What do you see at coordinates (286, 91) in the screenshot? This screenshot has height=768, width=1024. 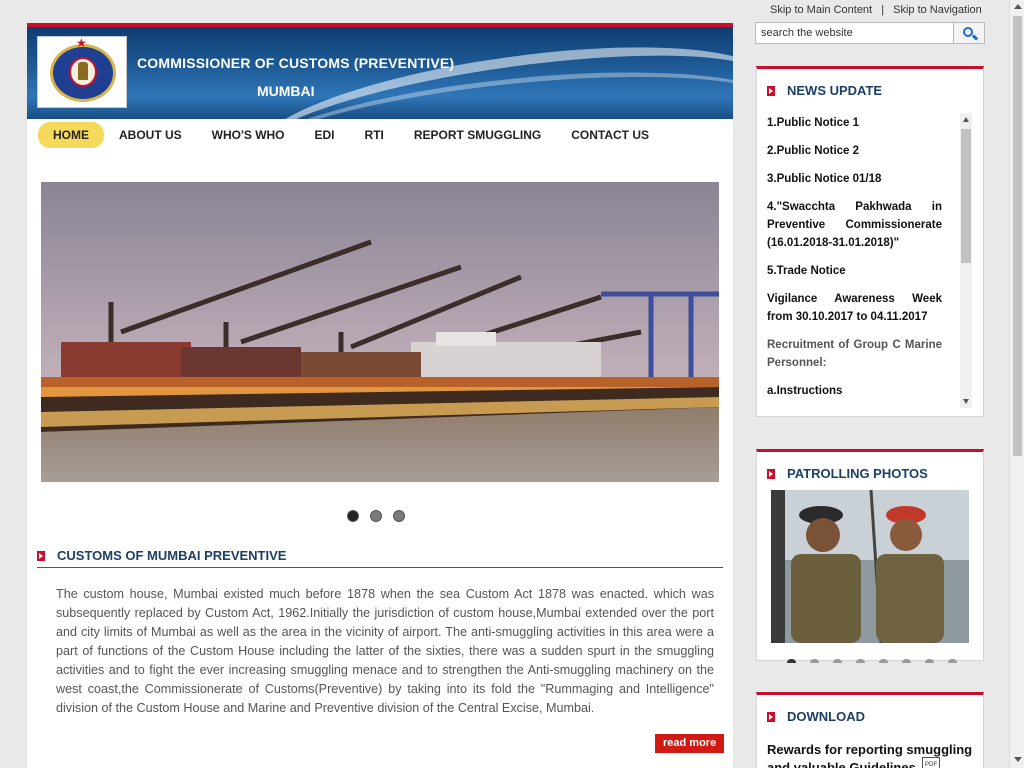 I see `site-subtitle: MUMBAI` at bounding box center [286, 91].